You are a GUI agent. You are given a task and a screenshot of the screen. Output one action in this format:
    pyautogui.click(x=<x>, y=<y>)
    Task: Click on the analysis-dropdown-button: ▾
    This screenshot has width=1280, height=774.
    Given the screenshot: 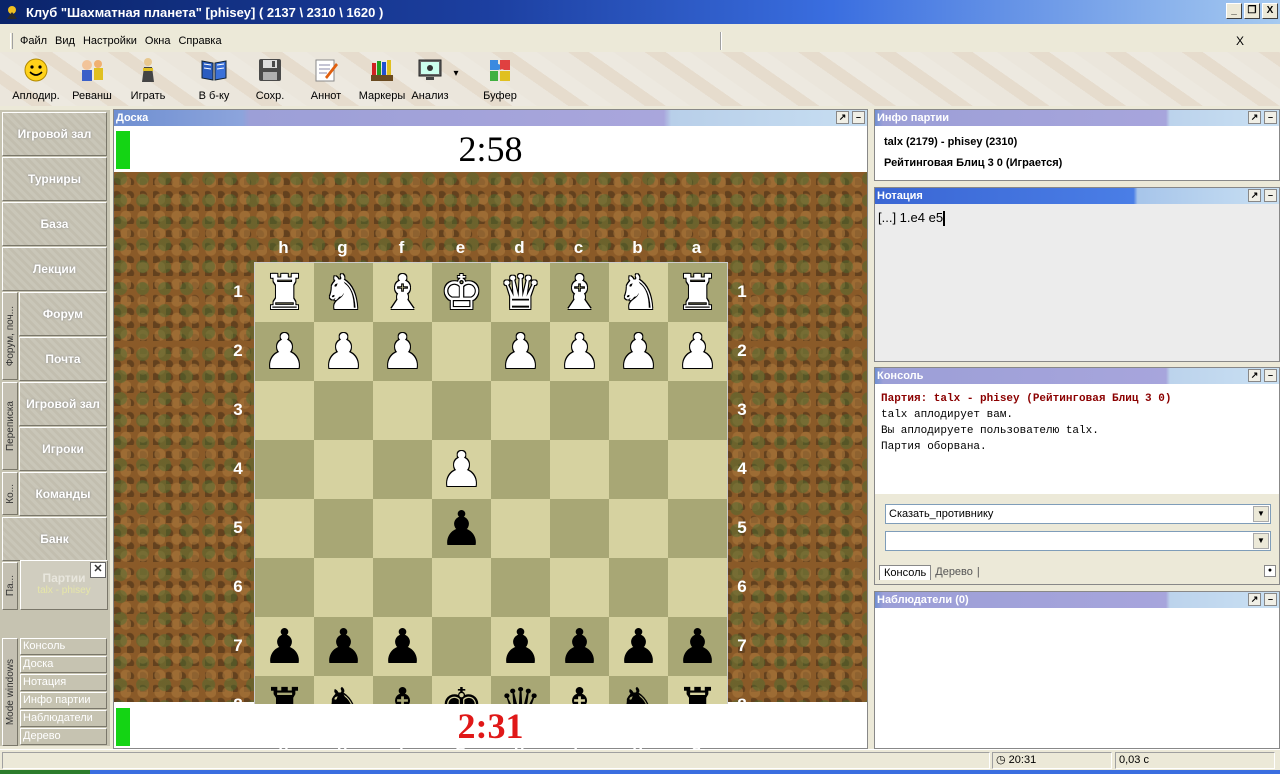 What is the action you would take?
    pyautogui.click(x=456, y=78)
    